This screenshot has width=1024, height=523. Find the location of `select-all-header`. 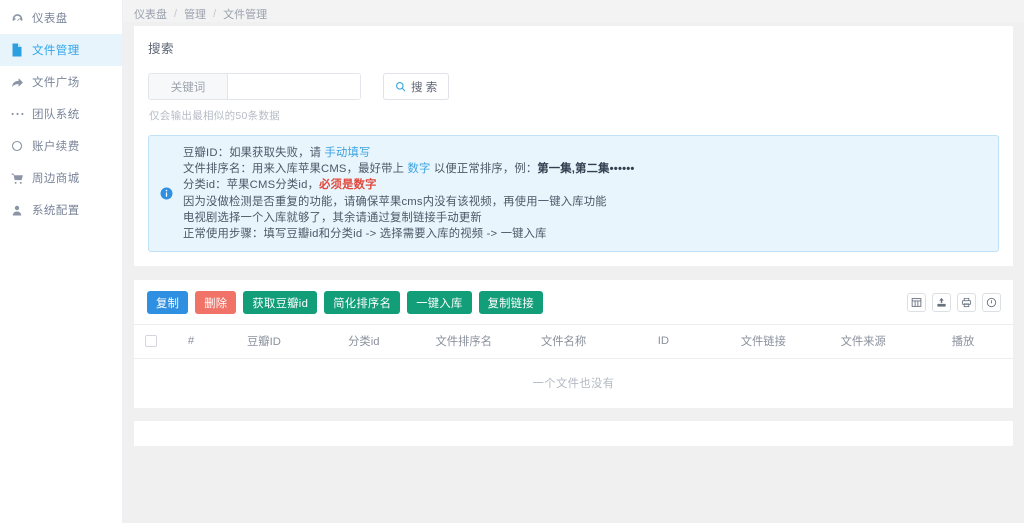

select-all-header is located at coordinates (151, 342).